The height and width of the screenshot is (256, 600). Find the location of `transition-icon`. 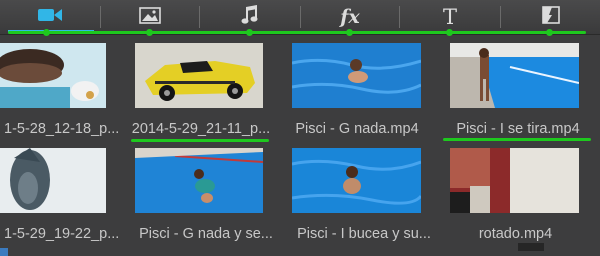

transition-icon is located at coordinates (551, 17).